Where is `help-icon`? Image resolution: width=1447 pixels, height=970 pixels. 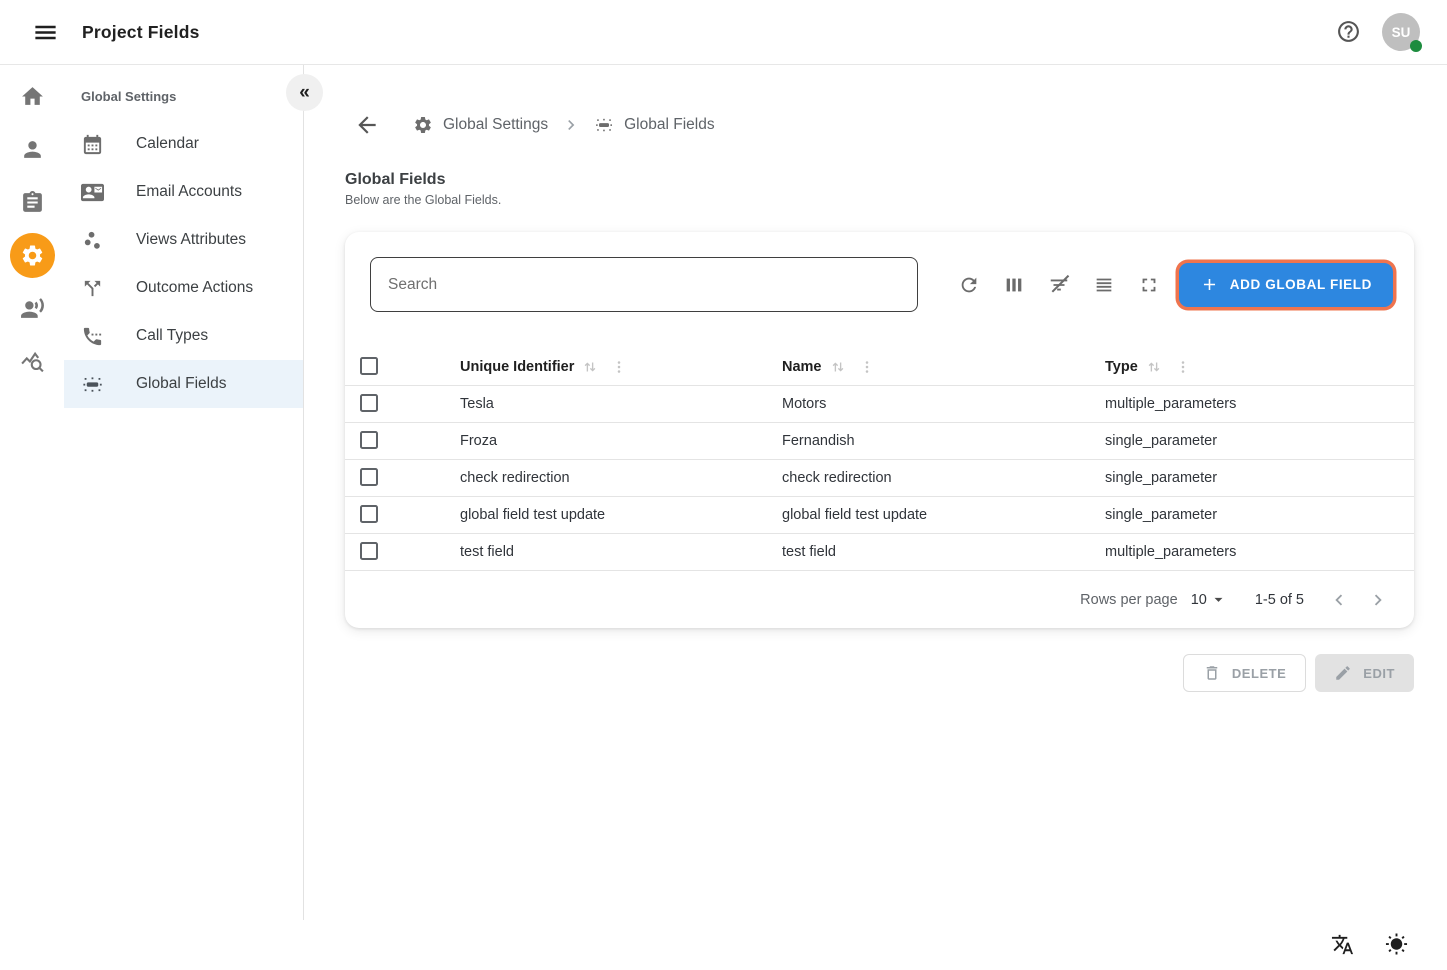
help-icon is located at coordinates (1348, 32).